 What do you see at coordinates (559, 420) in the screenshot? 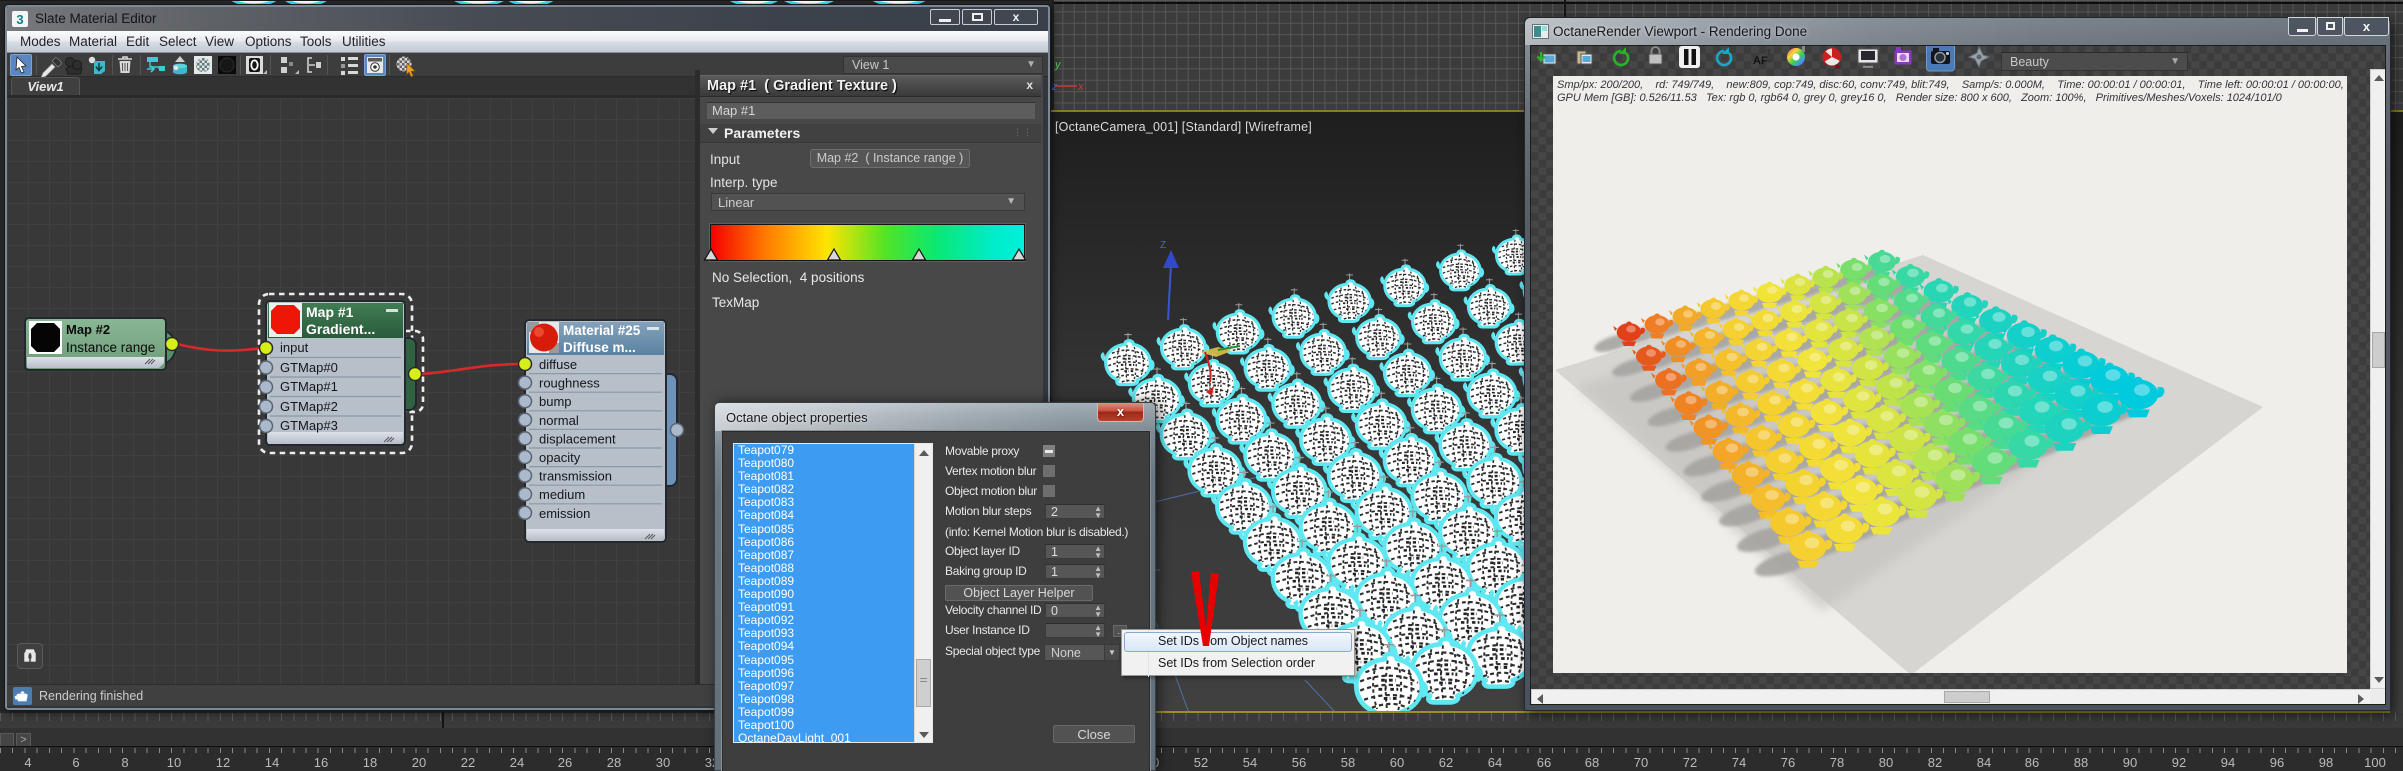
I see `svg-text: normal` at bounding box center [559, 420].